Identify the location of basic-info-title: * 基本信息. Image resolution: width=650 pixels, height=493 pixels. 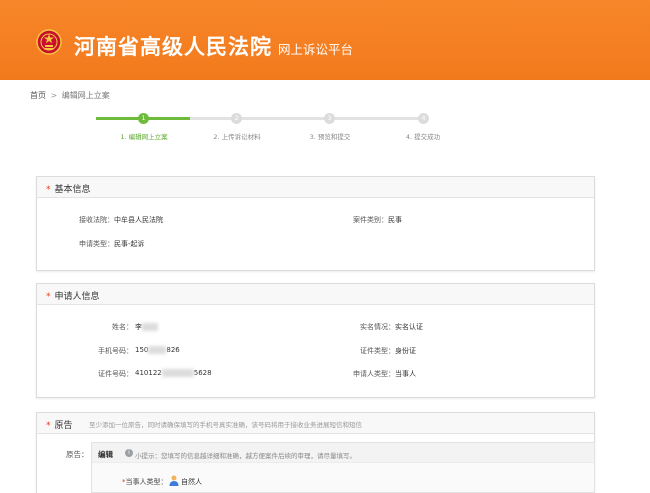
(68, 190).